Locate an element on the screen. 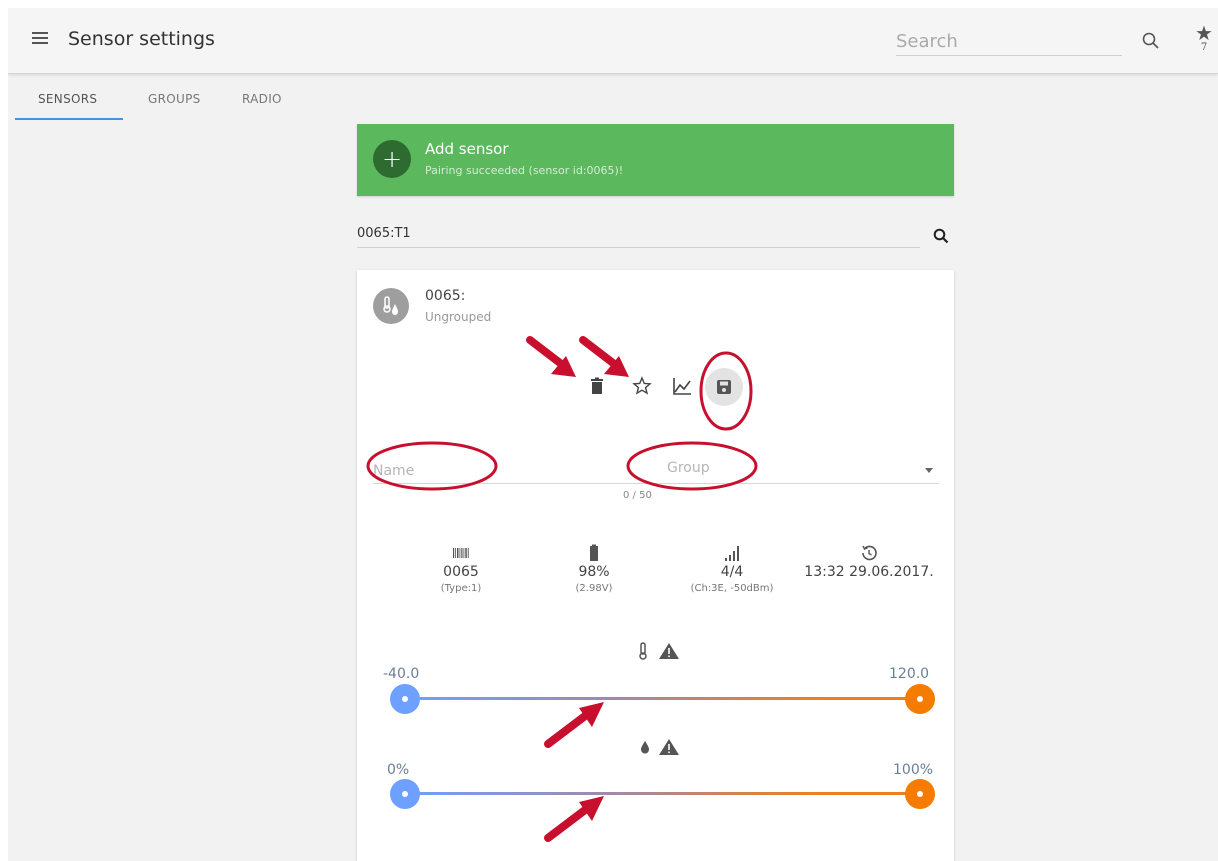  temperature-min-knob is located at coordinates (405, 699).